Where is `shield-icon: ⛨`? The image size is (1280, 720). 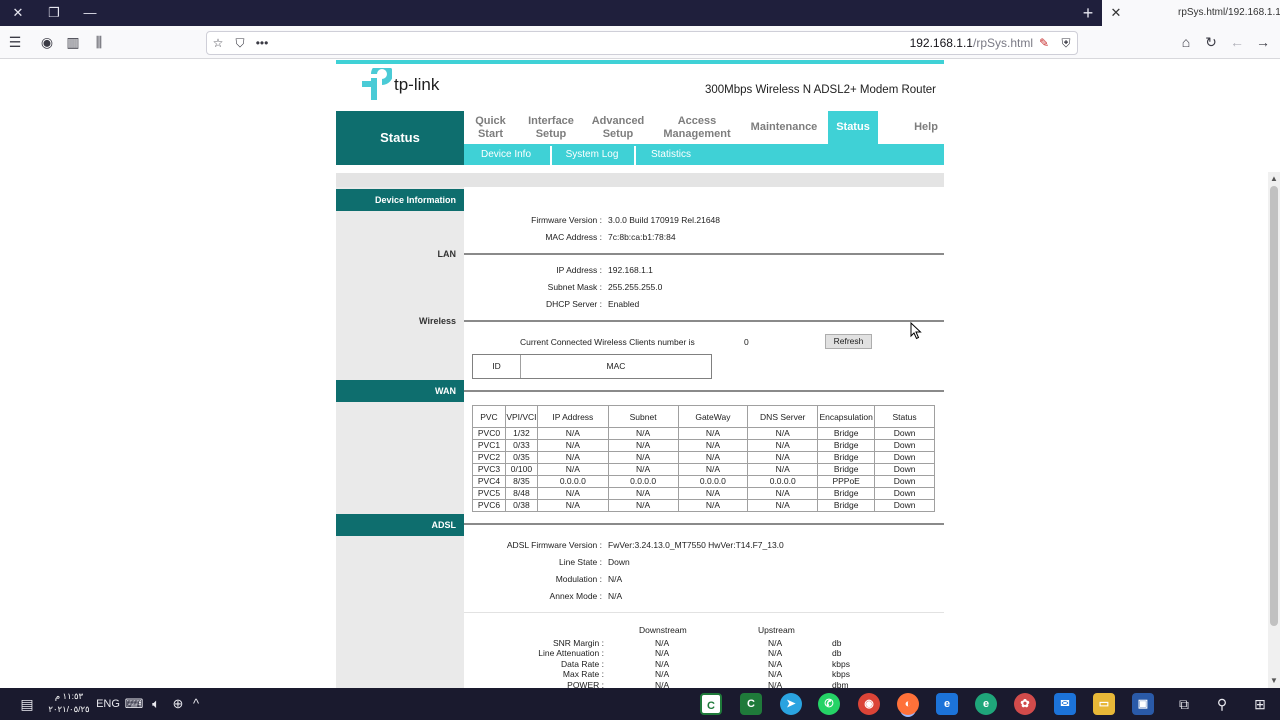 shield-icon: ⛨ is located at coordinates (1066, 43).